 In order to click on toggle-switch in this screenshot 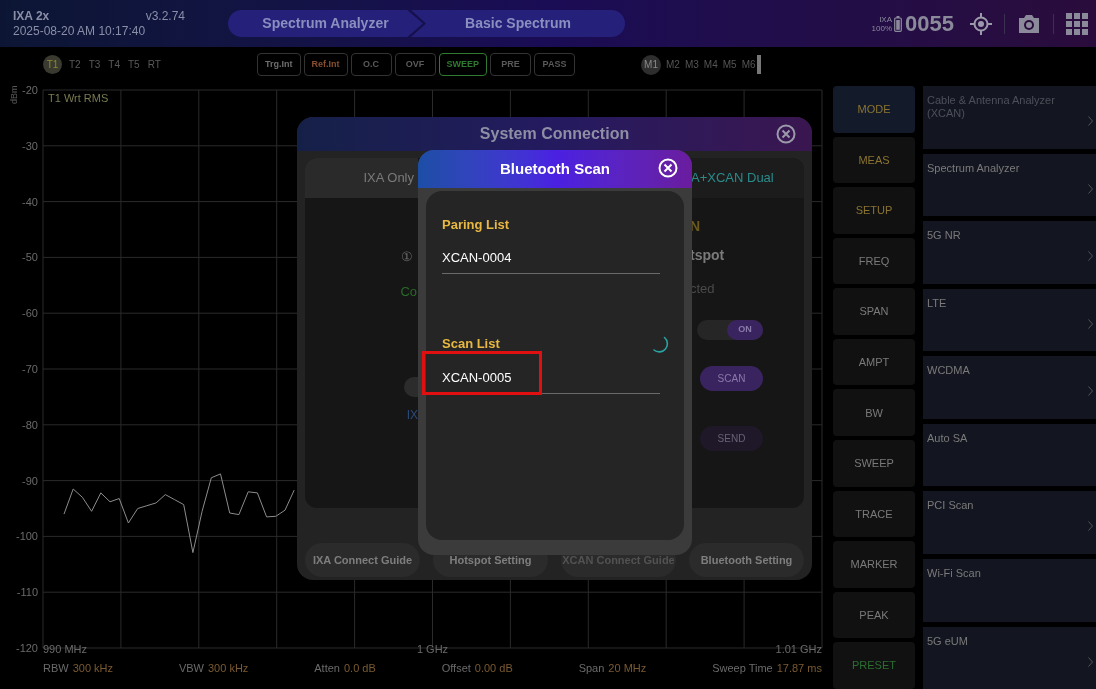, I will do `click(411, 387)`.